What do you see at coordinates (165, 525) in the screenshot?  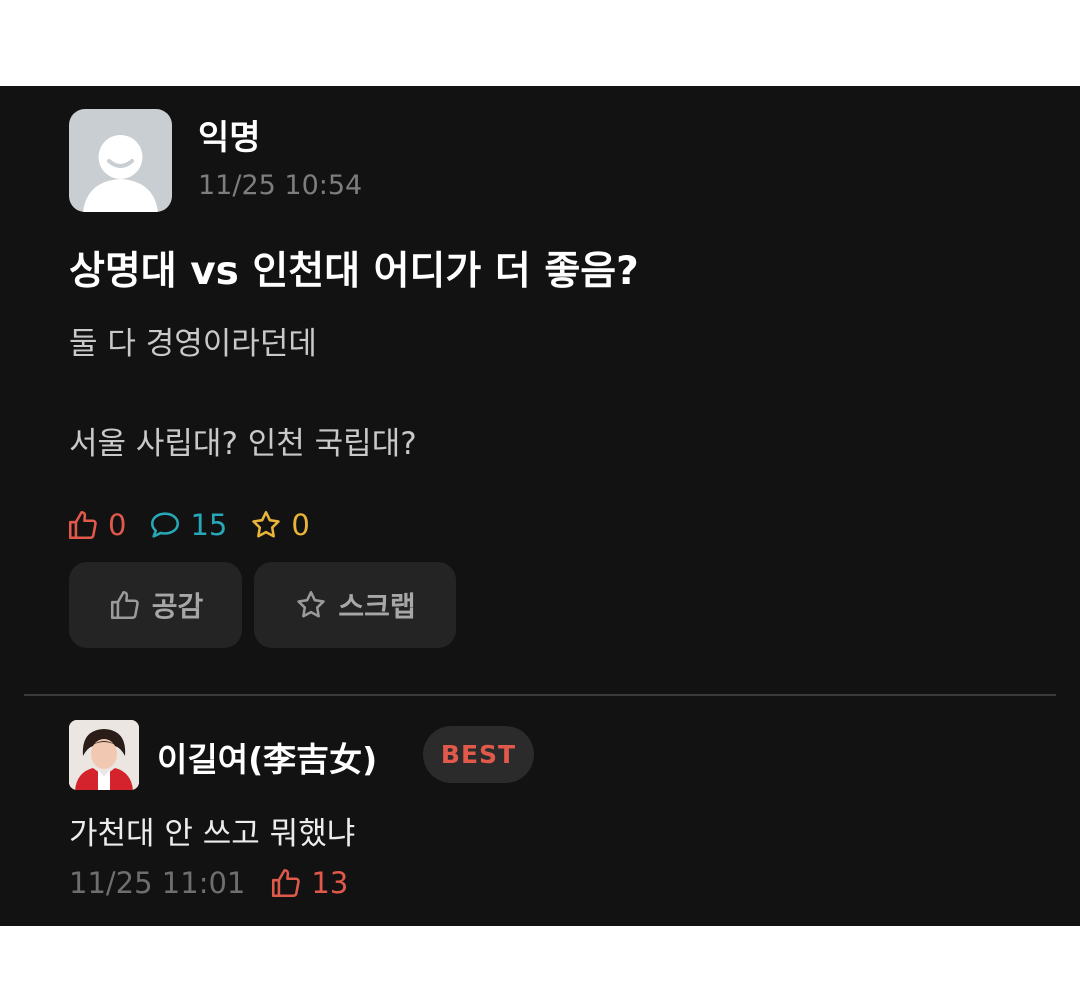 I see `comment-bubble-icon` at bounding box center [165, 525].